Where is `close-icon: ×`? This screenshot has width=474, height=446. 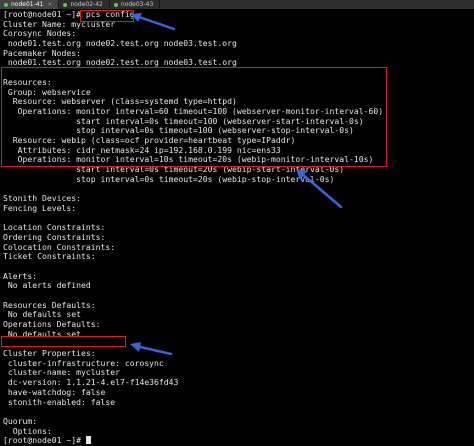 close-icon: × is located at coordinates (49, 4).